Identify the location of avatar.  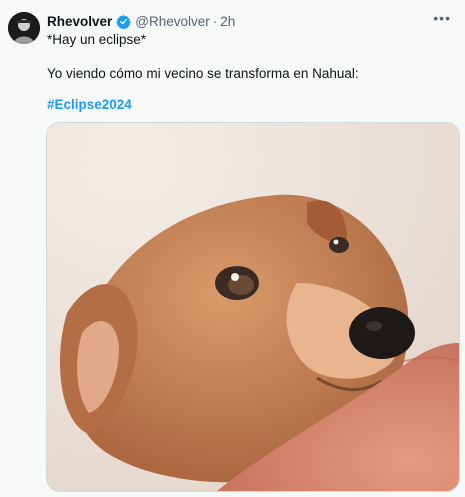
(24, 28).